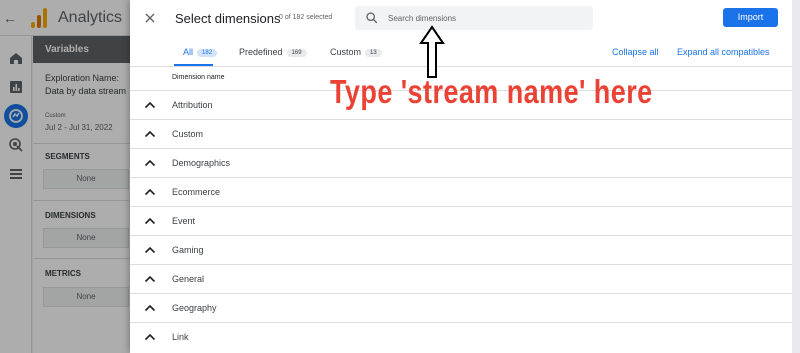 This screenshot has height=353, width=800. What do you see at coordinates (261, 52) in the screenshot?
I see `tab-label: Predefined` at bounding box center [261, 52].